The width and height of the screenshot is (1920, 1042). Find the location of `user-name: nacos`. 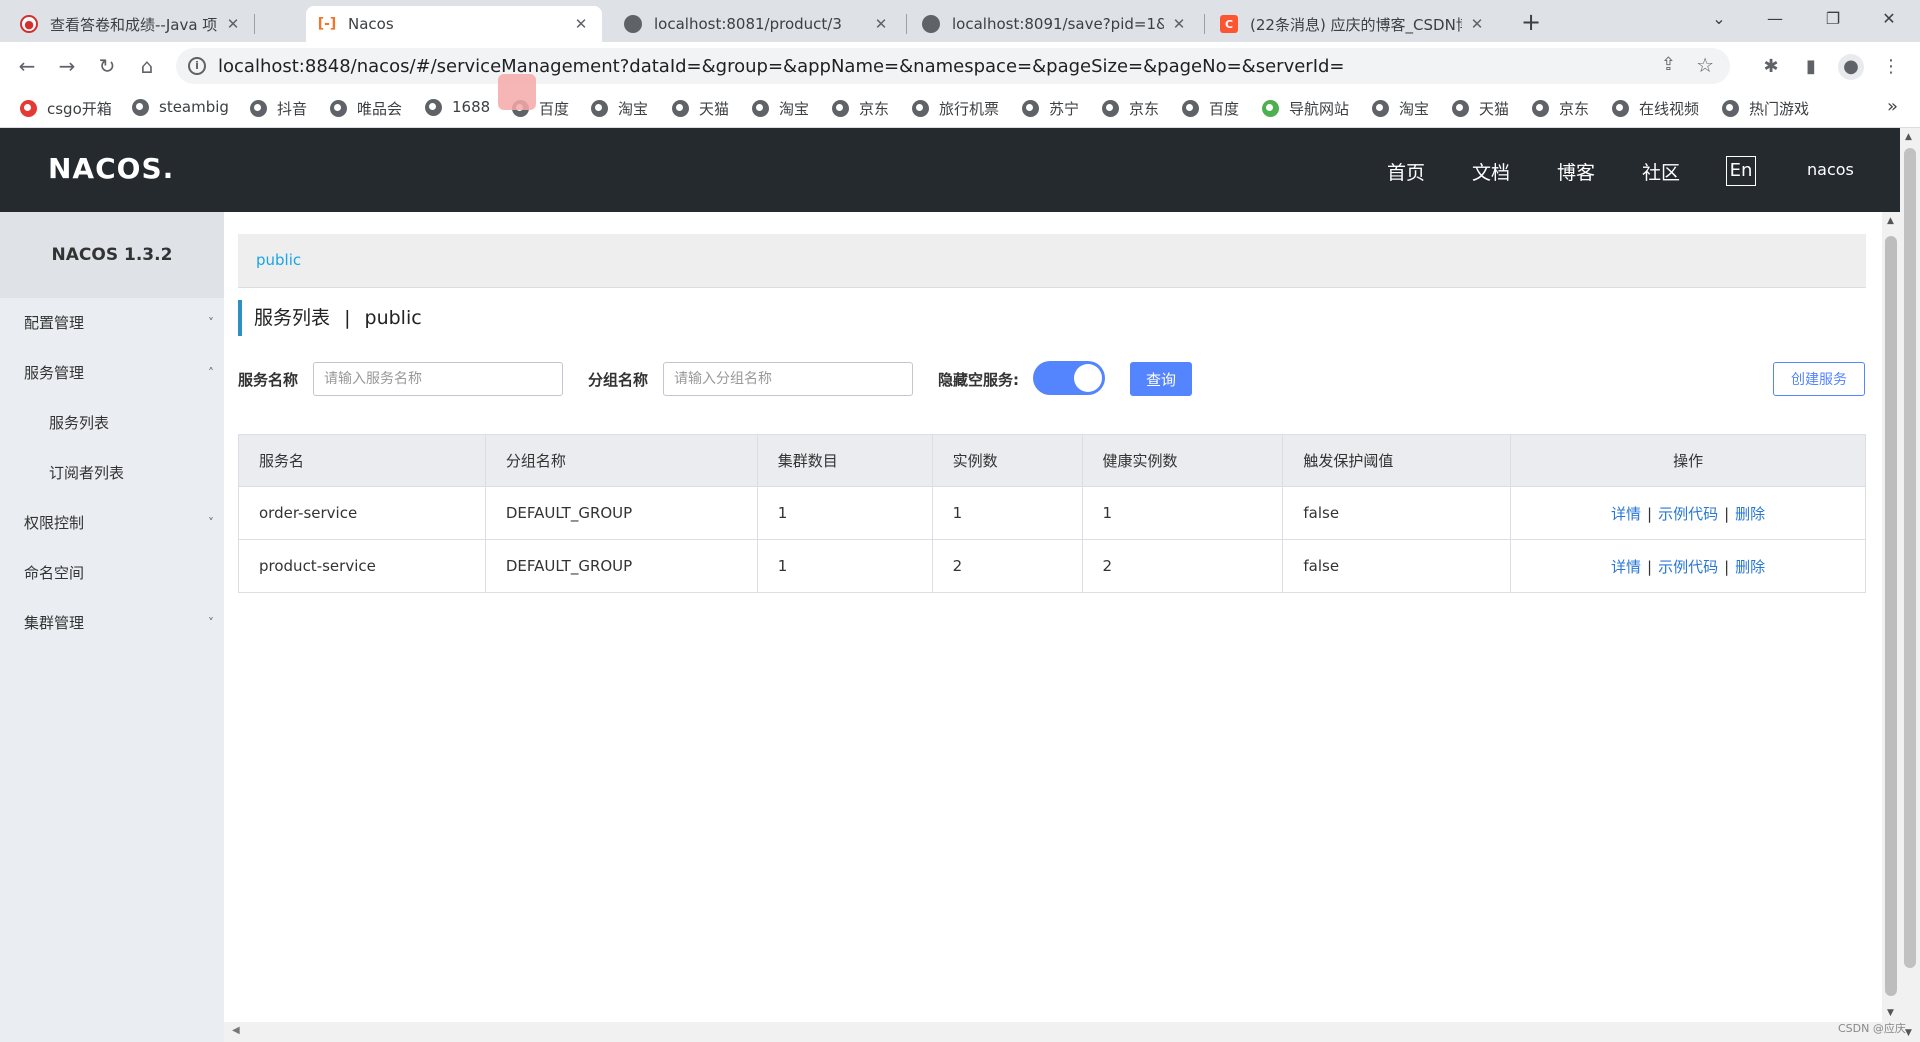

user-name: nacos is located at coordinates (1830, 169).